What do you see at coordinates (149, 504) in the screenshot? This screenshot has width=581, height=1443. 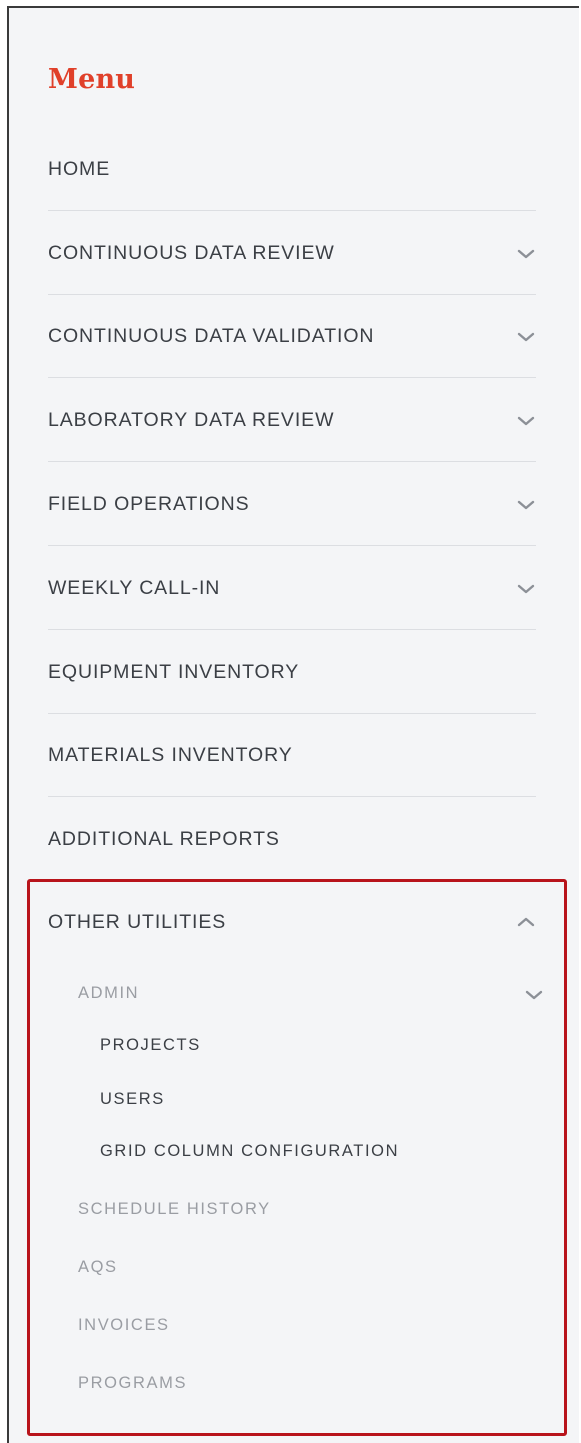 I see `menu-item-label: FIELD OPERATIONS` at bounding box center [149, 504].